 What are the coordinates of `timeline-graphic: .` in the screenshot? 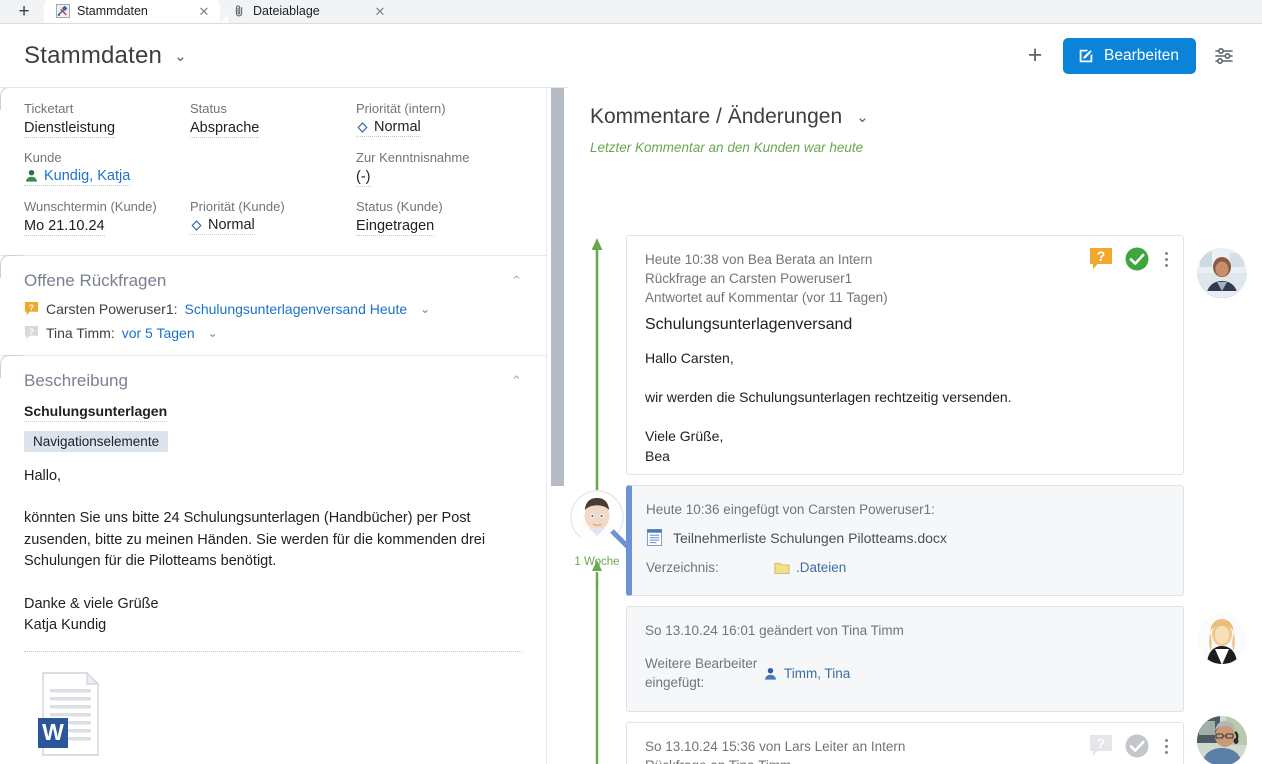 It's located at (602, 501).